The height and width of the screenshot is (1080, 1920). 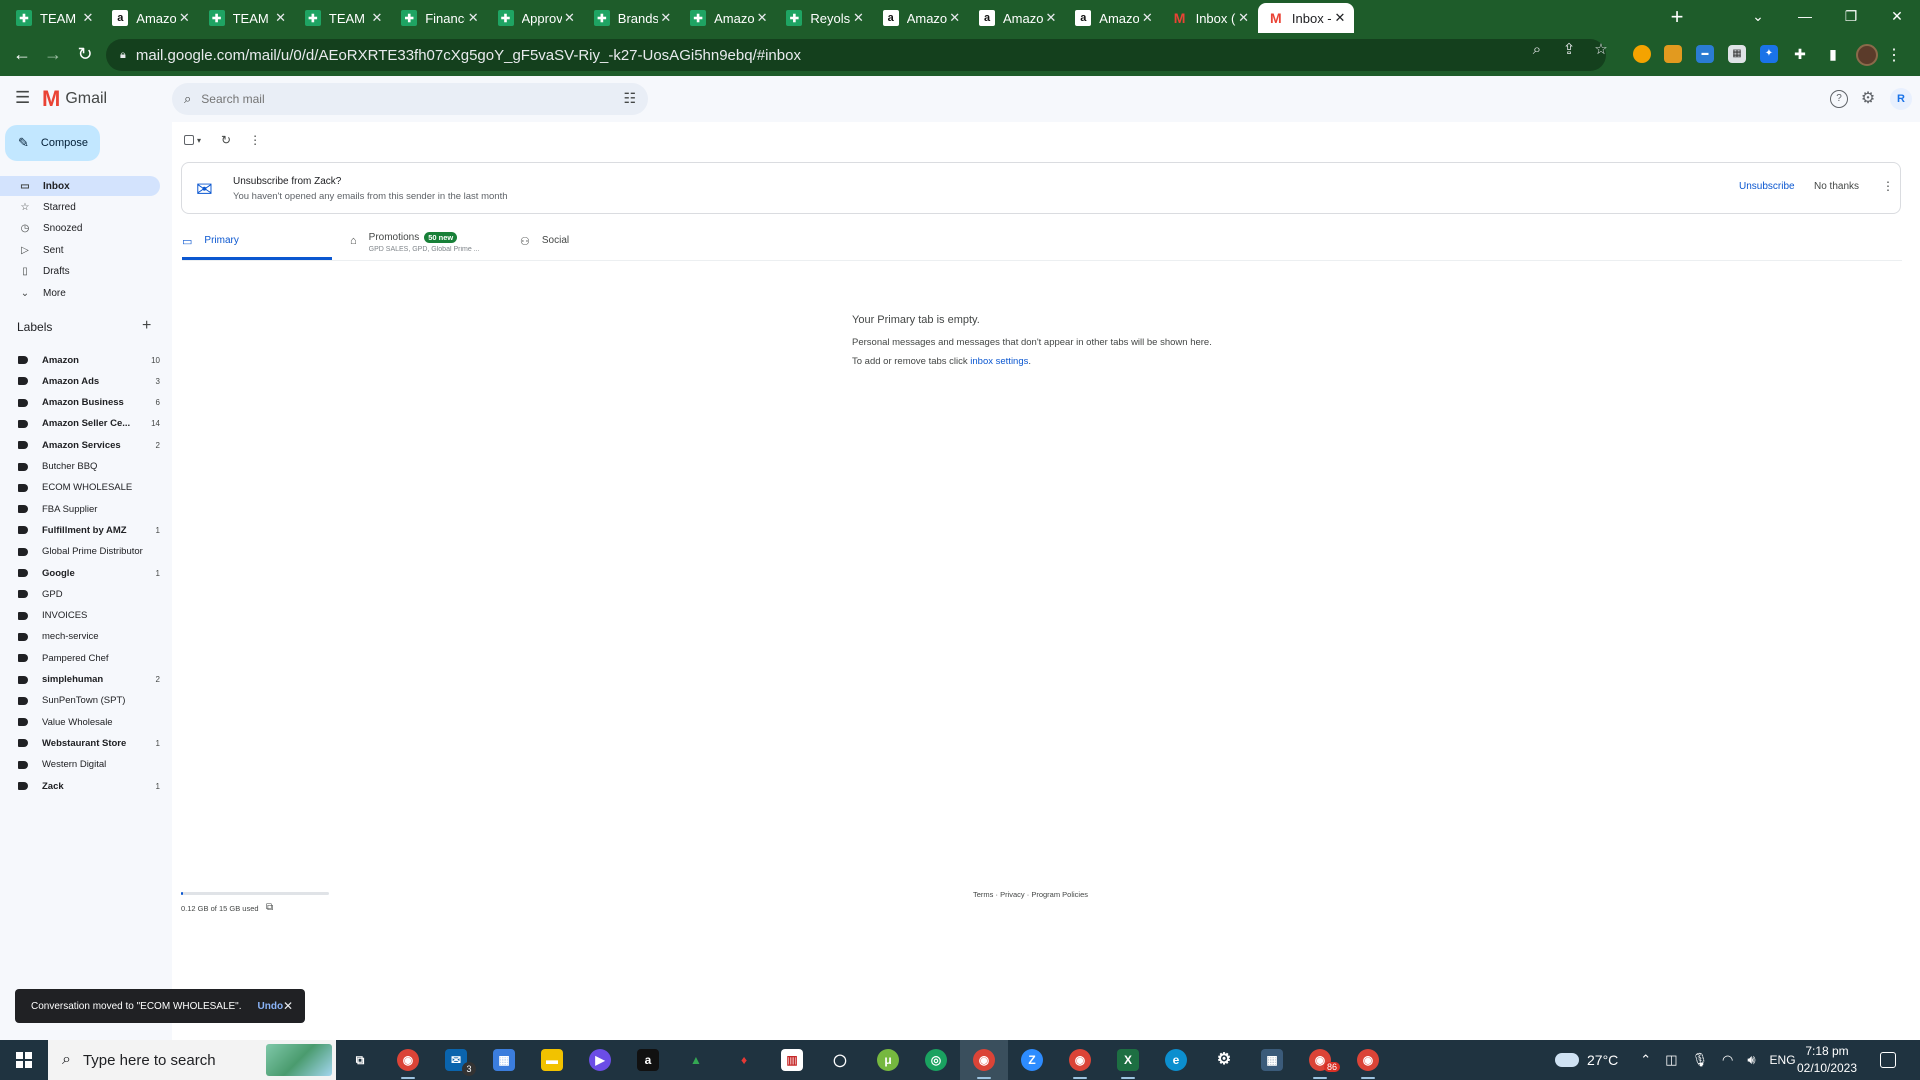 I want to click on close-icon: ✕, so click(x=288, y=1006).